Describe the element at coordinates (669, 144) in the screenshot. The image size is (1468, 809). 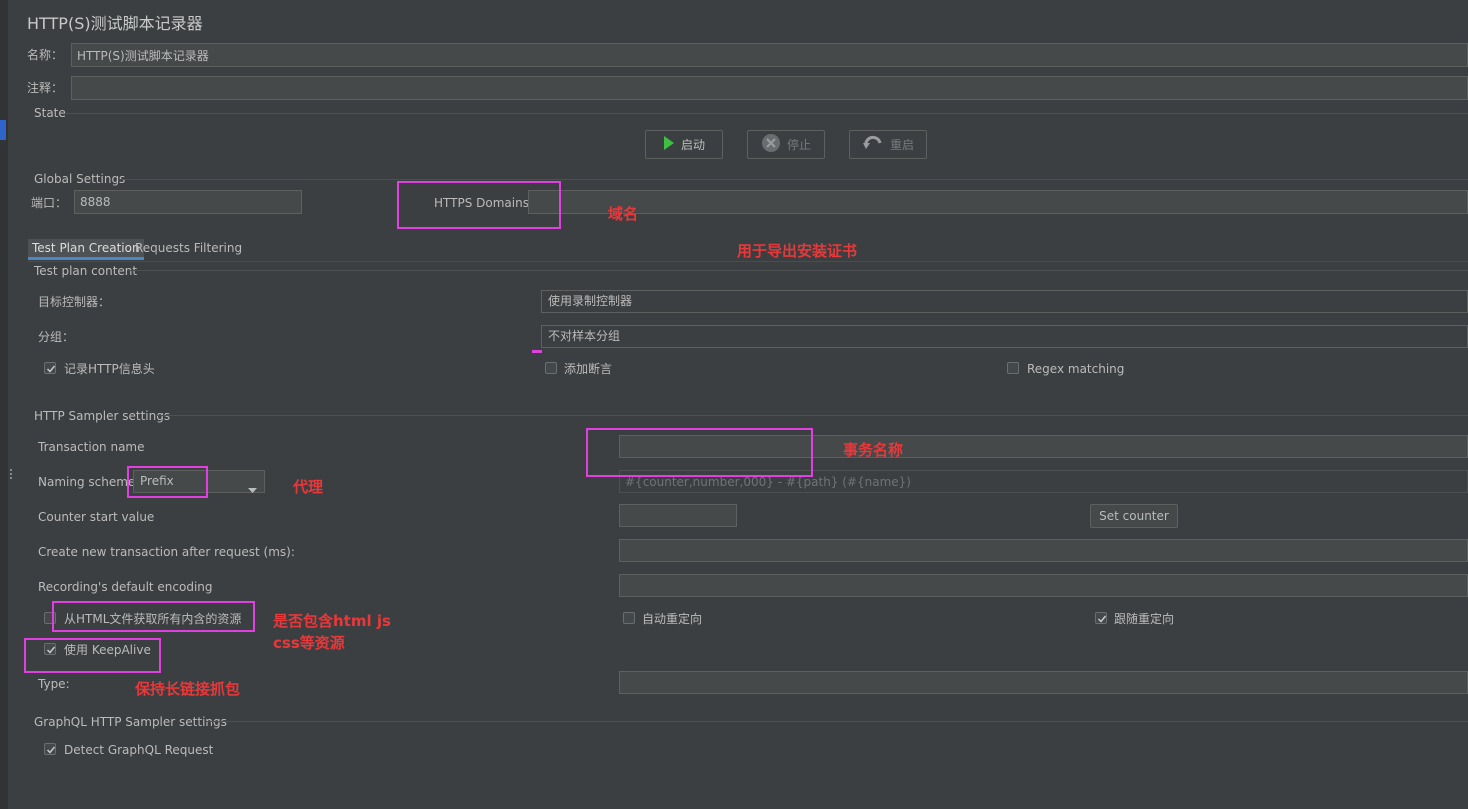
I see `play-icon` at that location.